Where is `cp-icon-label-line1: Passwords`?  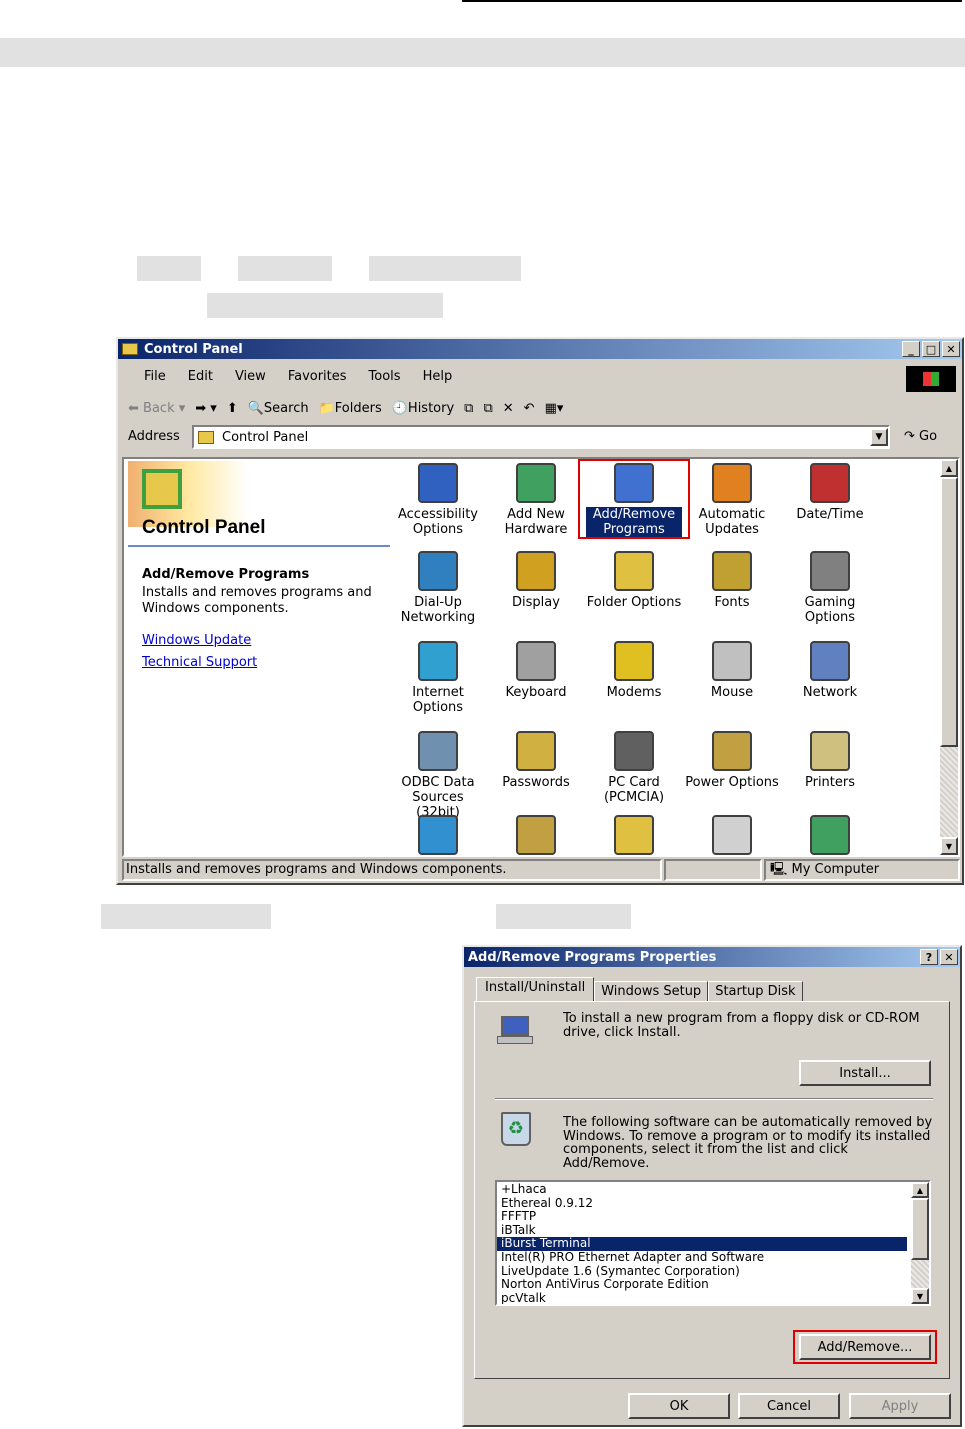 cp-icon-label-line1: Passwords is located at coordinates (536, 782).